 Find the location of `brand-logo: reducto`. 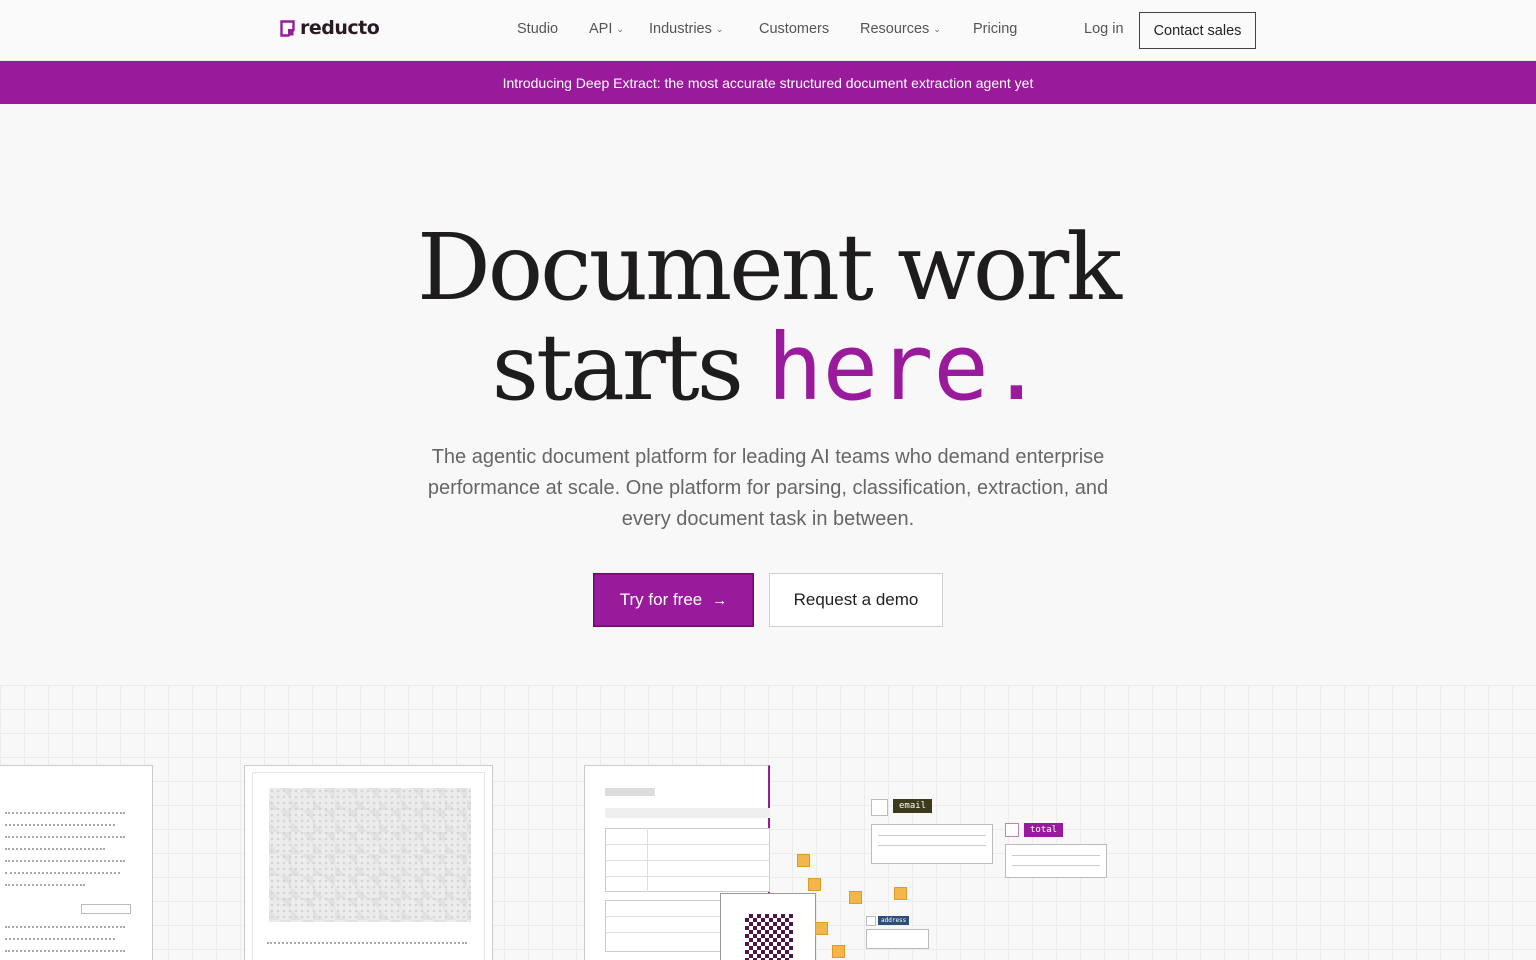

brand-logo: reducto is located at coordinates (330, 28).